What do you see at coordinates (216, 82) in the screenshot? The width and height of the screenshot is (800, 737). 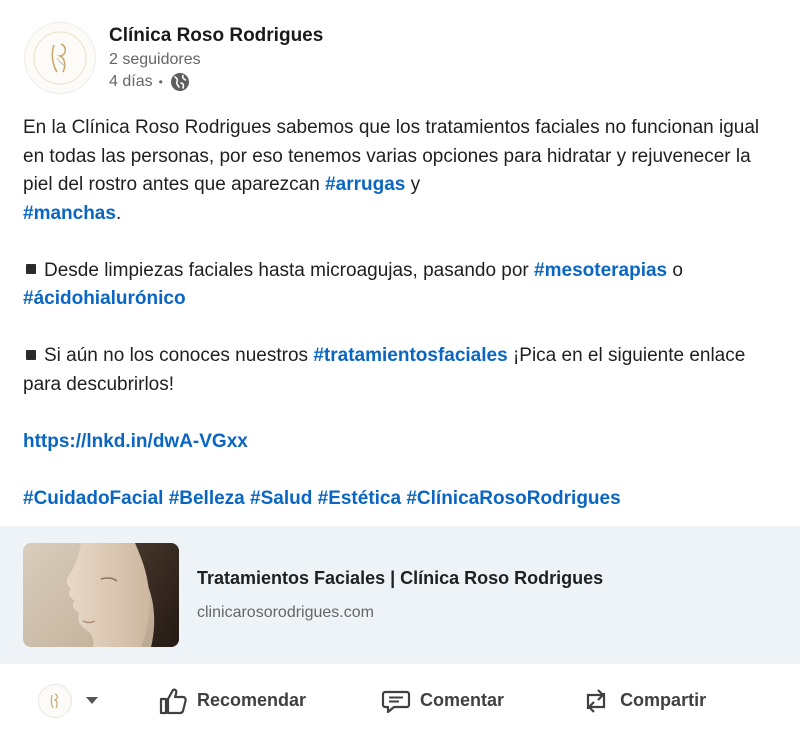 I see `post-time-row: 4 días •` at bounding box center [216, 82].